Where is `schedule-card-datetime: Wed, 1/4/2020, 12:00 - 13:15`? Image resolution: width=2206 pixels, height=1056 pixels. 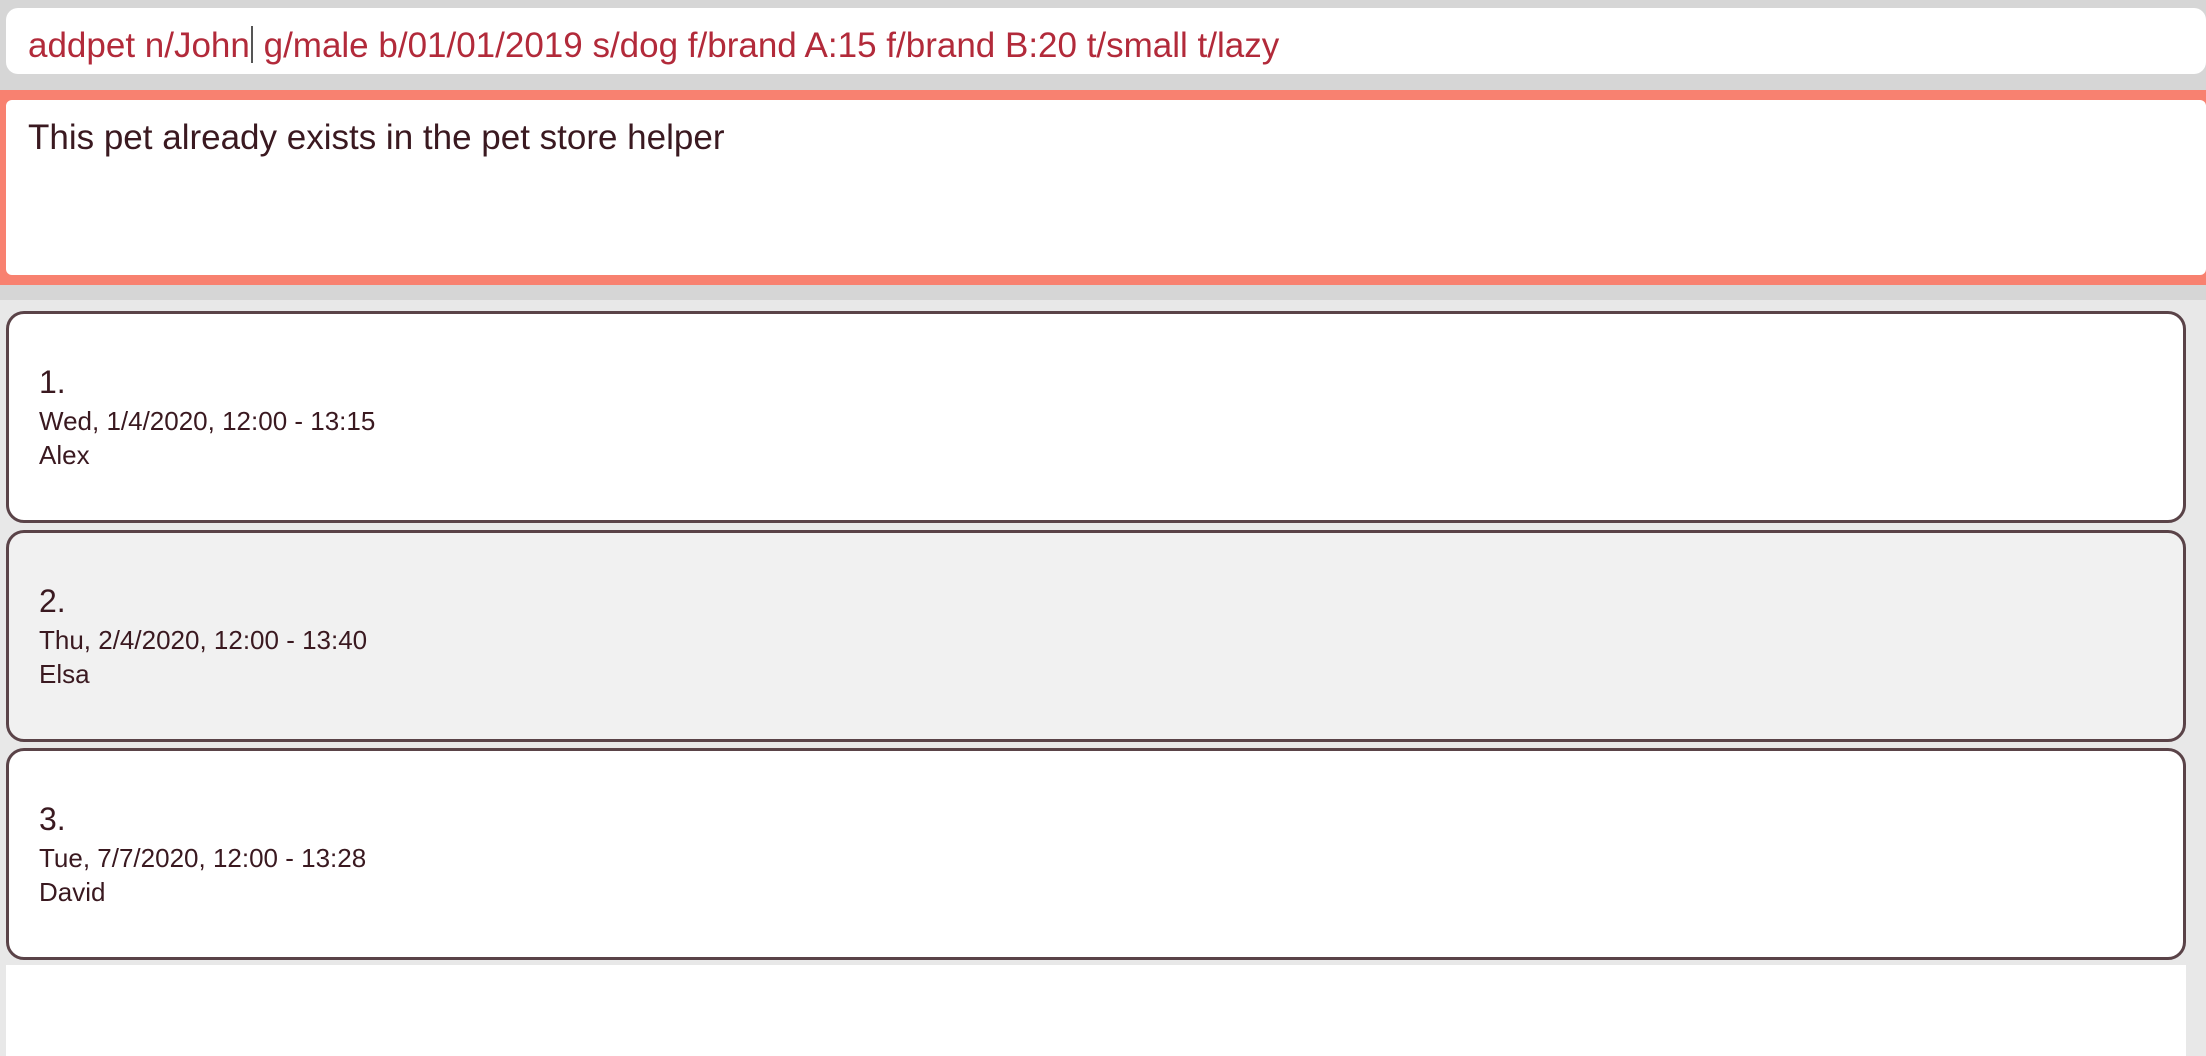 schedule-card-datetime: Wed, 1/4/2020, 12:00 - 13:15 is located at coordinates (207, 421).